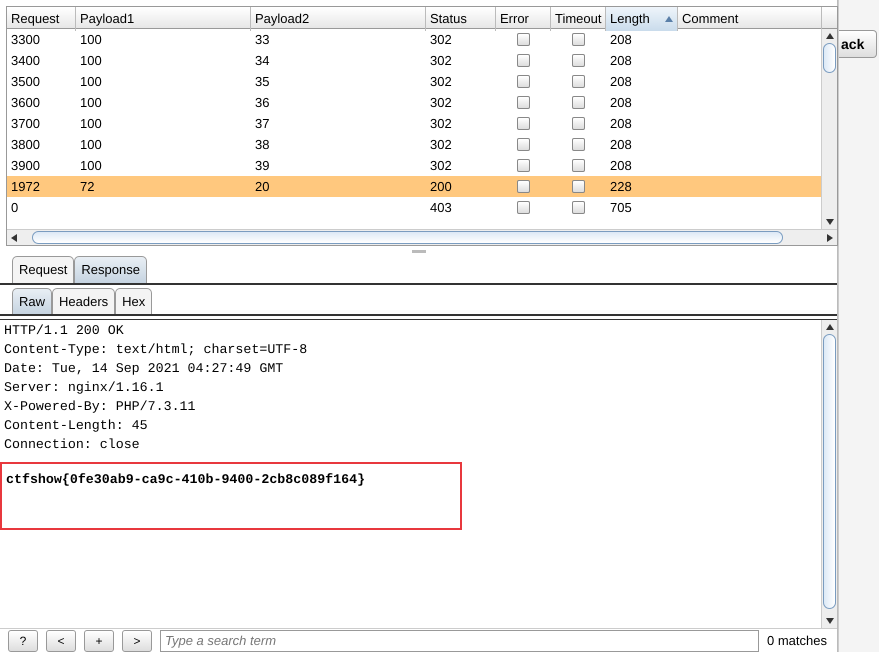 Image resolution: width=879 pixels, height=652 pixels. I want to click on column-header: Length, so click(642, 18).